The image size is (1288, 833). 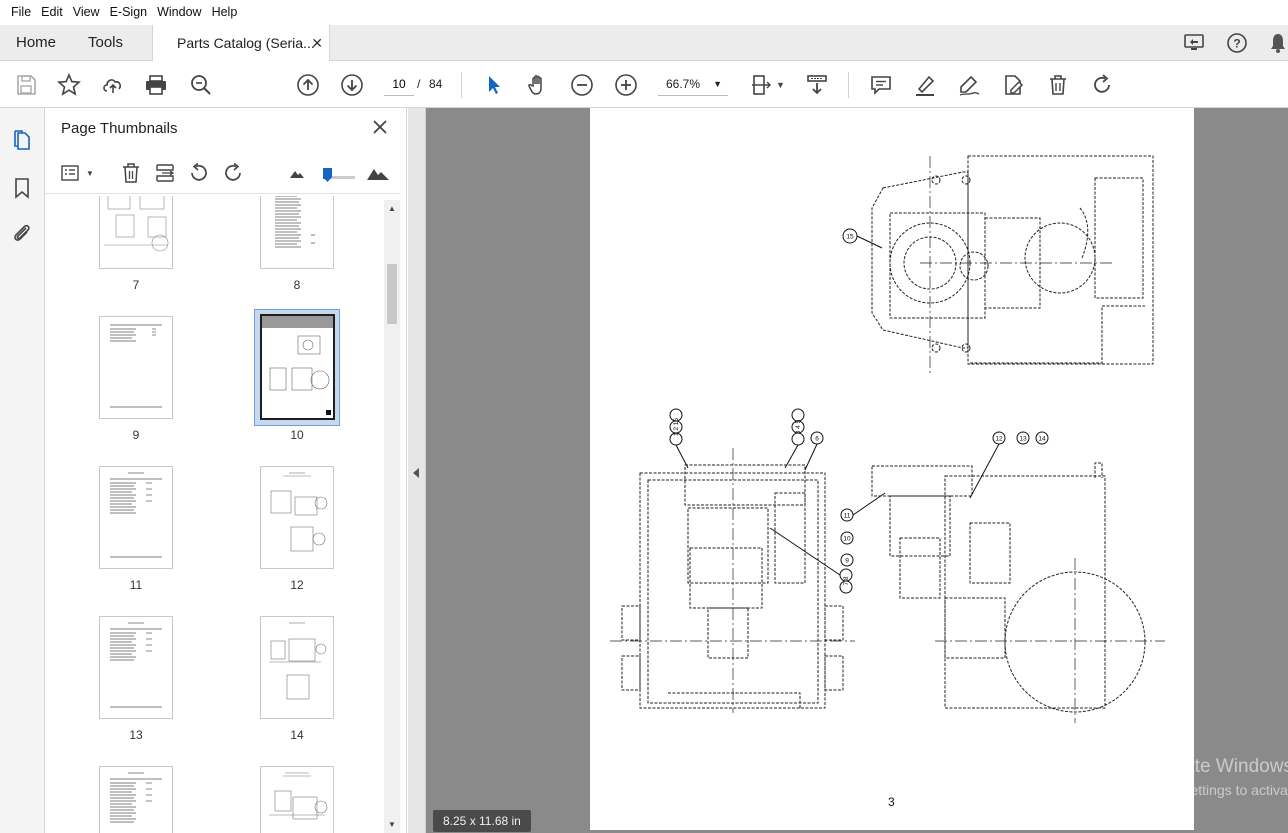 I want to click on page-down-icon, so click(x=352, y=85).